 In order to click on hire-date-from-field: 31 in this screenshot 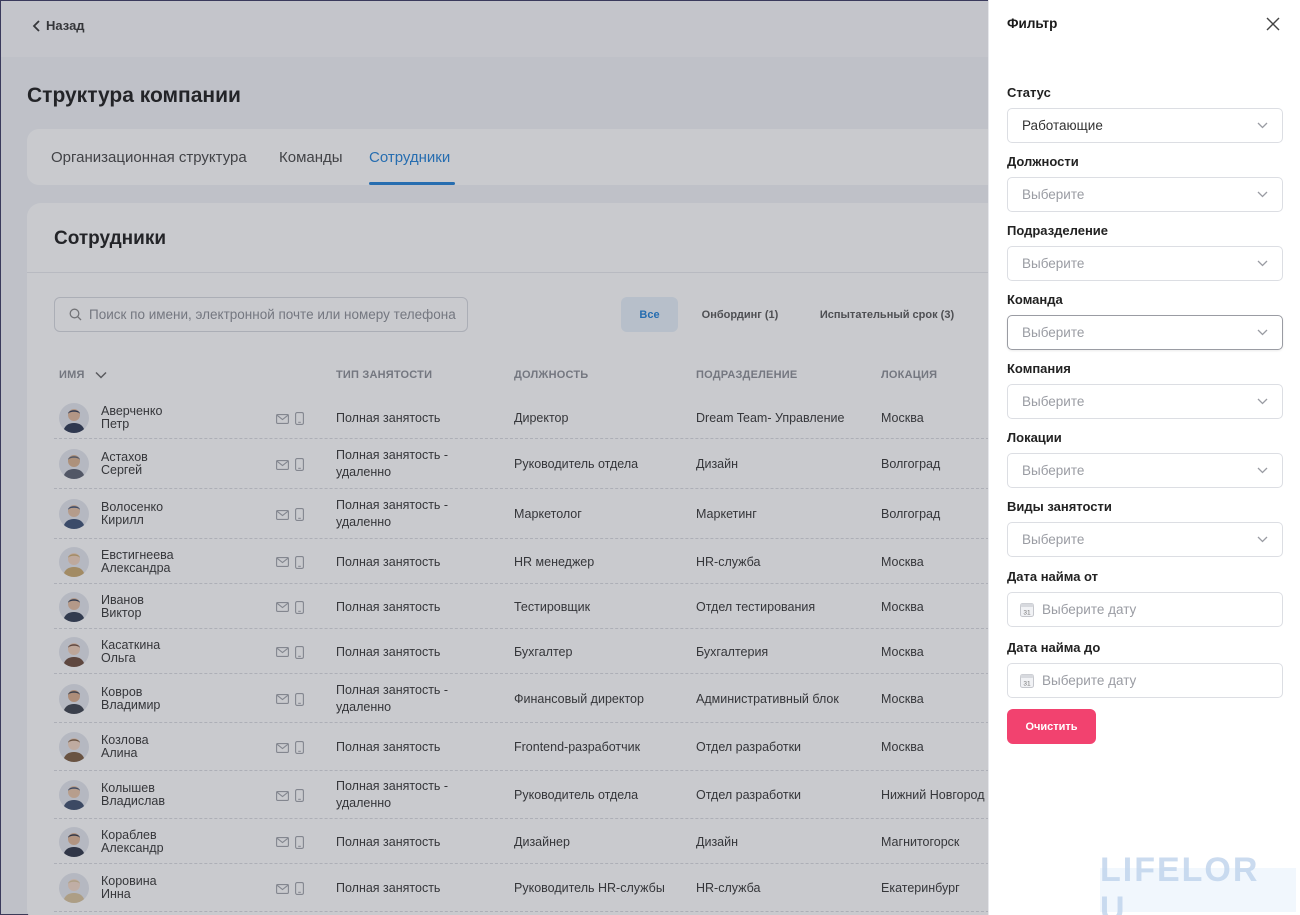, I will do `click(1145, 609)`.